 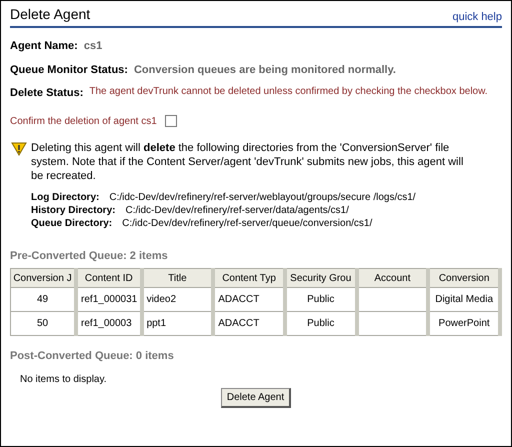 What do you see at coordinates (464, 278) in the screenshot?
I see `column-header: Conversion` at bounding box center [464, 278].